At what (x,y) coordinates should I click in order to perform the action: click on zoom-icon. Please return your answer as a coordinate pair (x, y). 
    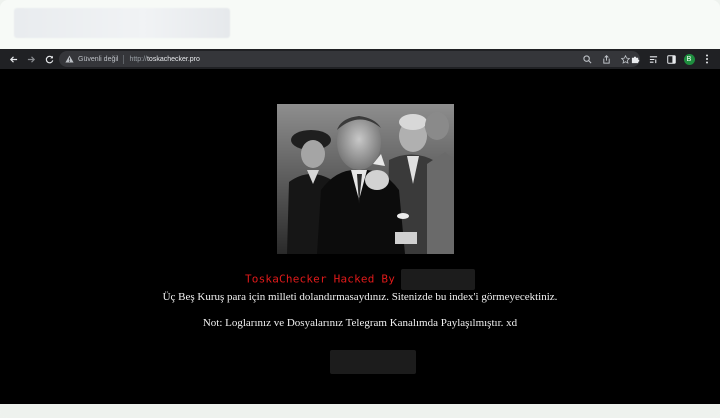
    Looking at the image, I should click on (587, 59).